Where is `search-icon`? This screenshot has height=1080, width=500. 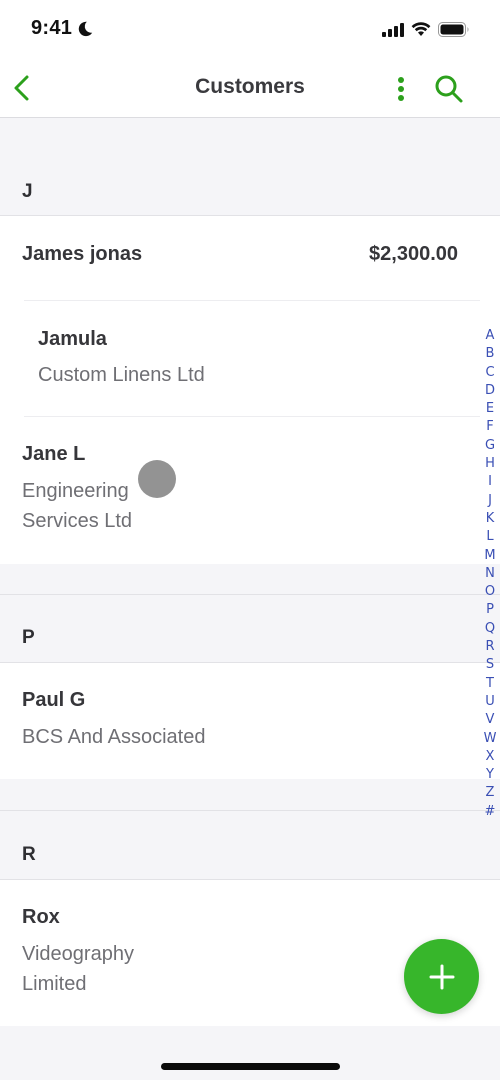 search-icon is located at coordinates (449, 89).